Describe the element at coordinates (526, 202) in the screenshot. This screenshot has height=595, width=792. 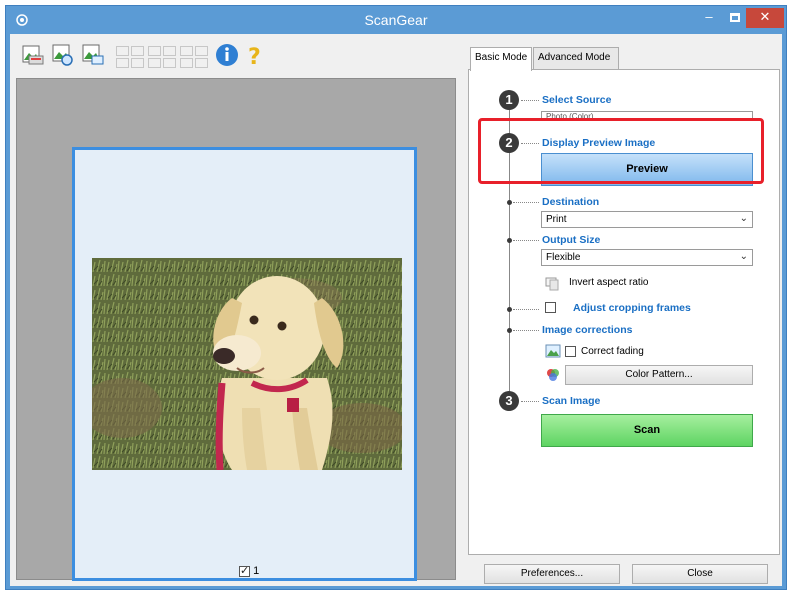
I see `destination-connector` at that location.